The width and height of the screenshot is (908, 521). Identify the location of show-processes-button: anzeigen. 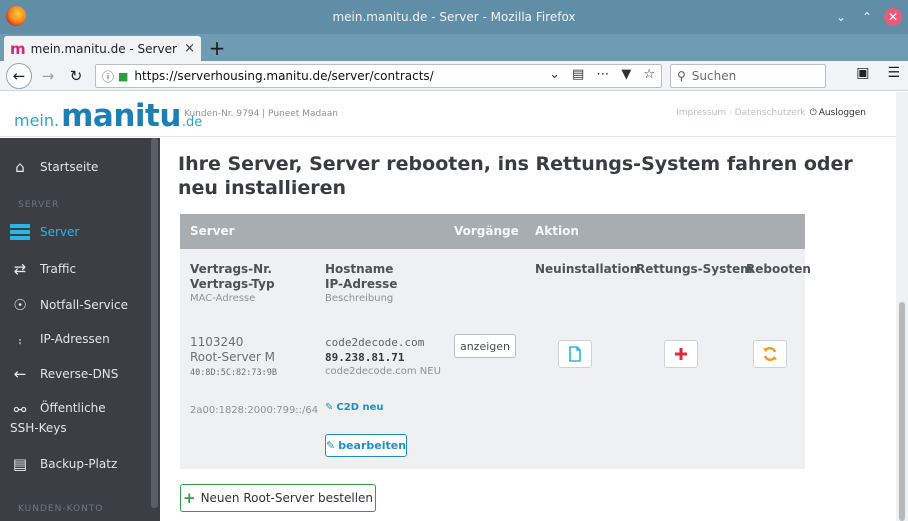
(485, 346).